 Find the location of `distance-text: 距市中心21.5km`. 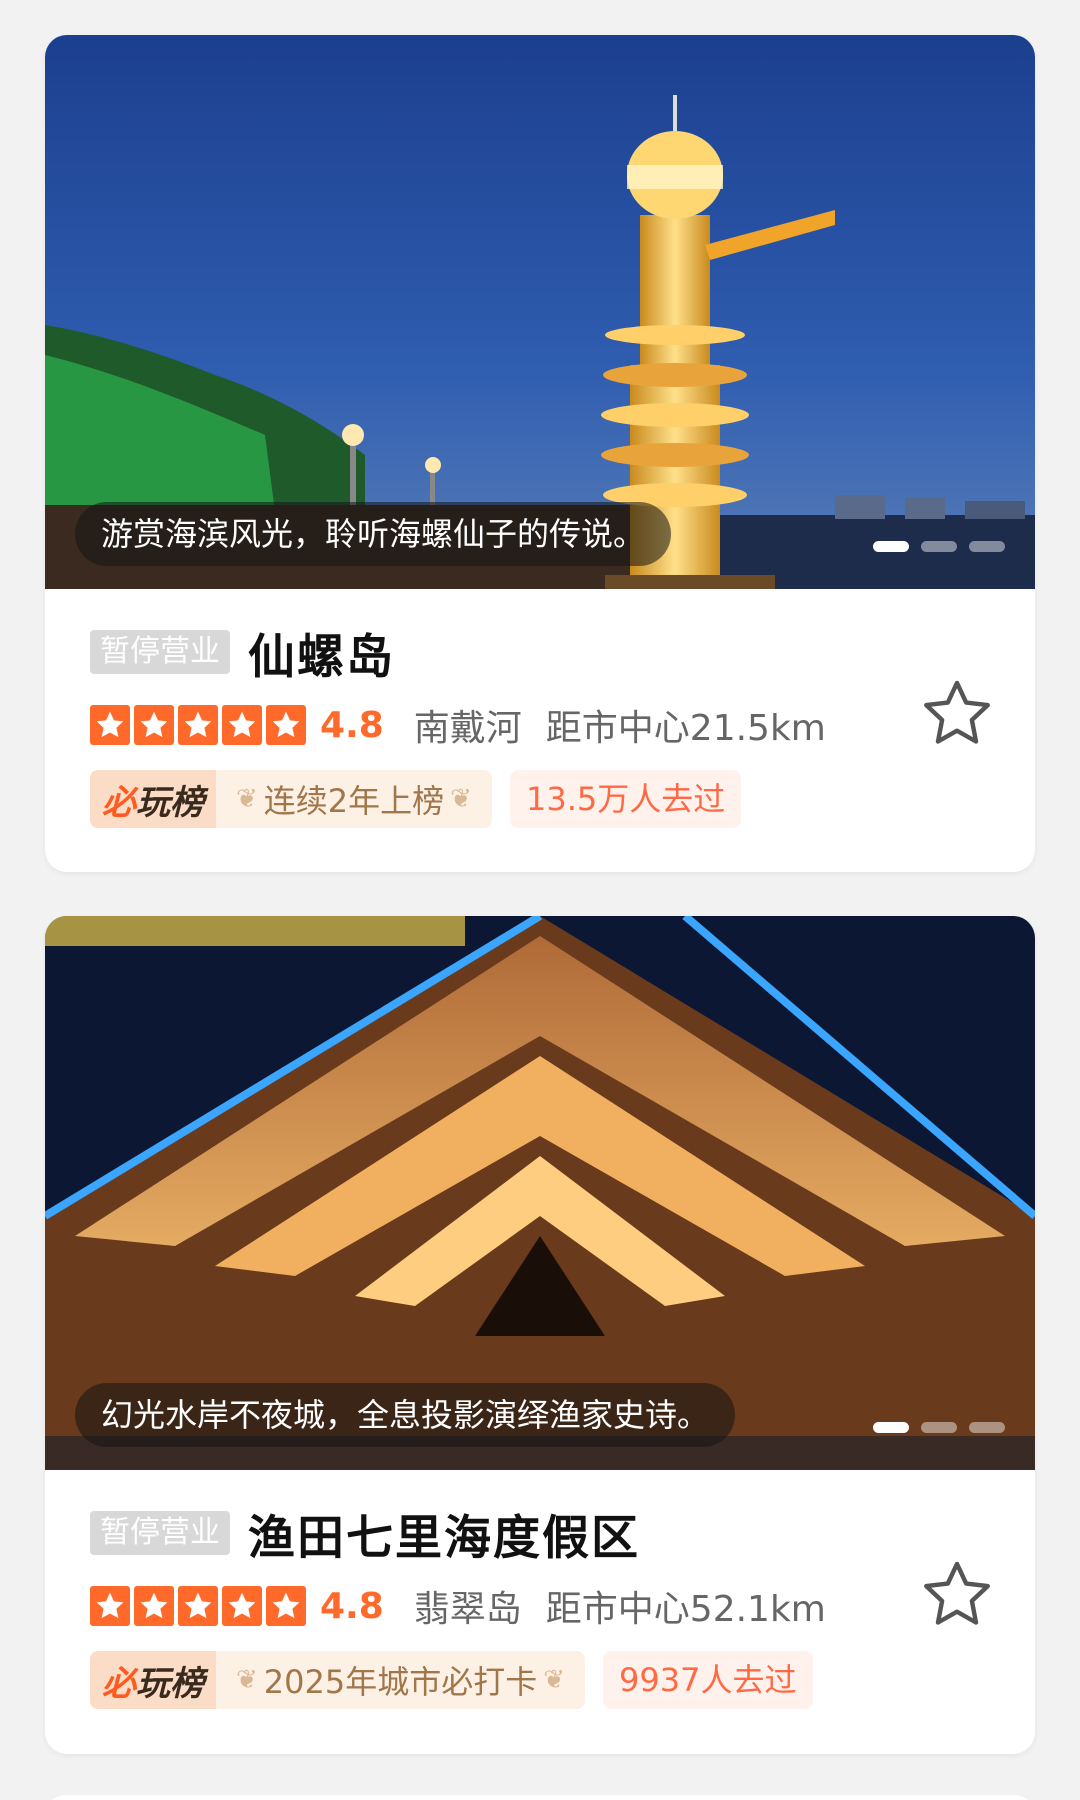

distance-text: 距市中心21.5km is located at coordinates (685, 728).